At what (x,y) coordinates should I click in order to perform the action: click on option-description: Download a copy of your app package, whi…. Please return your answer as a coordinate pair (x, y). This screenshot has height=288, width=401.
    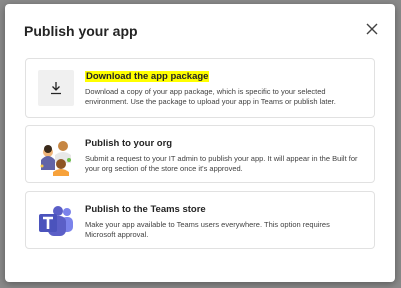
    Looking at the image, I should click on (210, 96).